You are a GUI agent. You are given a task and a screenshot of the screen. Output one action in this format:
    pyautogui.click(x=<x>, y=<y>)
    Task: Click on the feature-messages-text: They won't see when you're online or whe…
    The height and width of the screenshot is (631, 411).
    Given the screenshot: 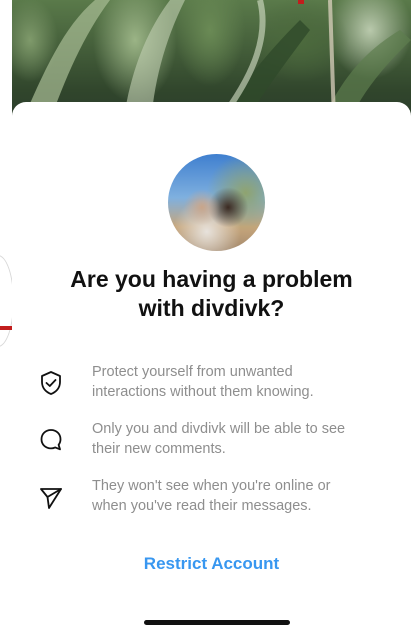 What is the action you would take?
    pyautogui.click(x=242, y=496)
    